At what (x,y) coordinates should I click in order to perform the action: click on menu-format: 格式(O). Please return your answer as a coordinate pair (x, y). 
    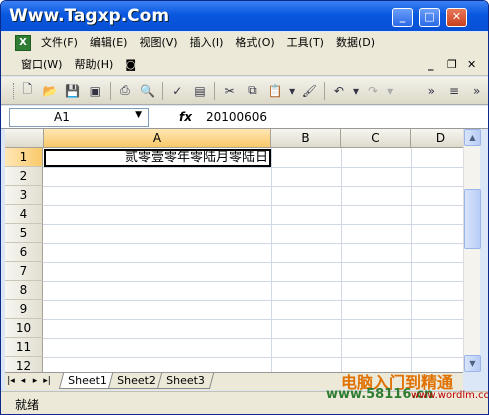
    Looking at the image, I should click on (254, 43).